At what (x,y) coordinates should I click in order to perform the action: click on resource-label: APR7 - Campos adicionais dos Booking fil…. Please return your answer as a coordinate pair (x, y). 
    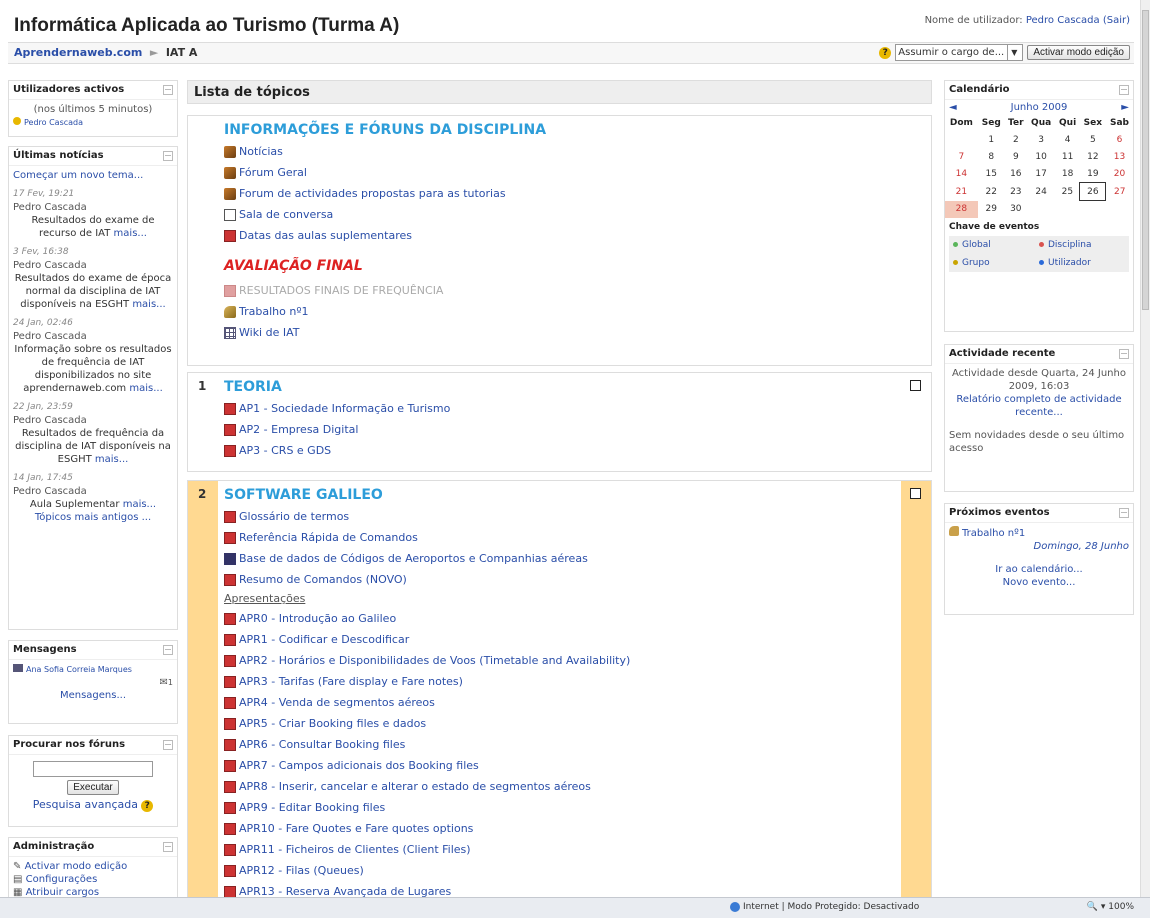
    Looking at the image, I should click on (359, 765).